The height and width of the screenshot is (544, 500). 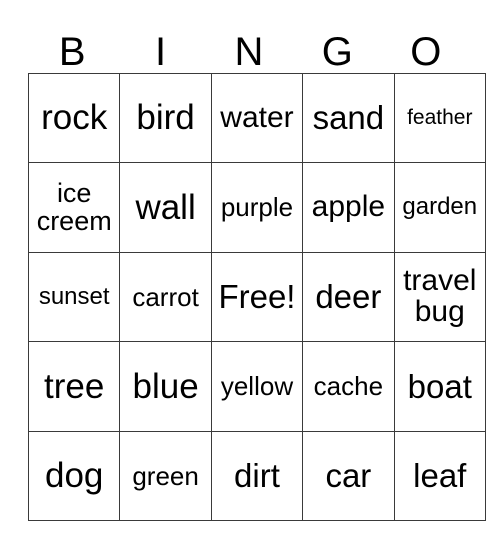 I want to click on bingo-cell-label: green, so click(x=165, y=475).